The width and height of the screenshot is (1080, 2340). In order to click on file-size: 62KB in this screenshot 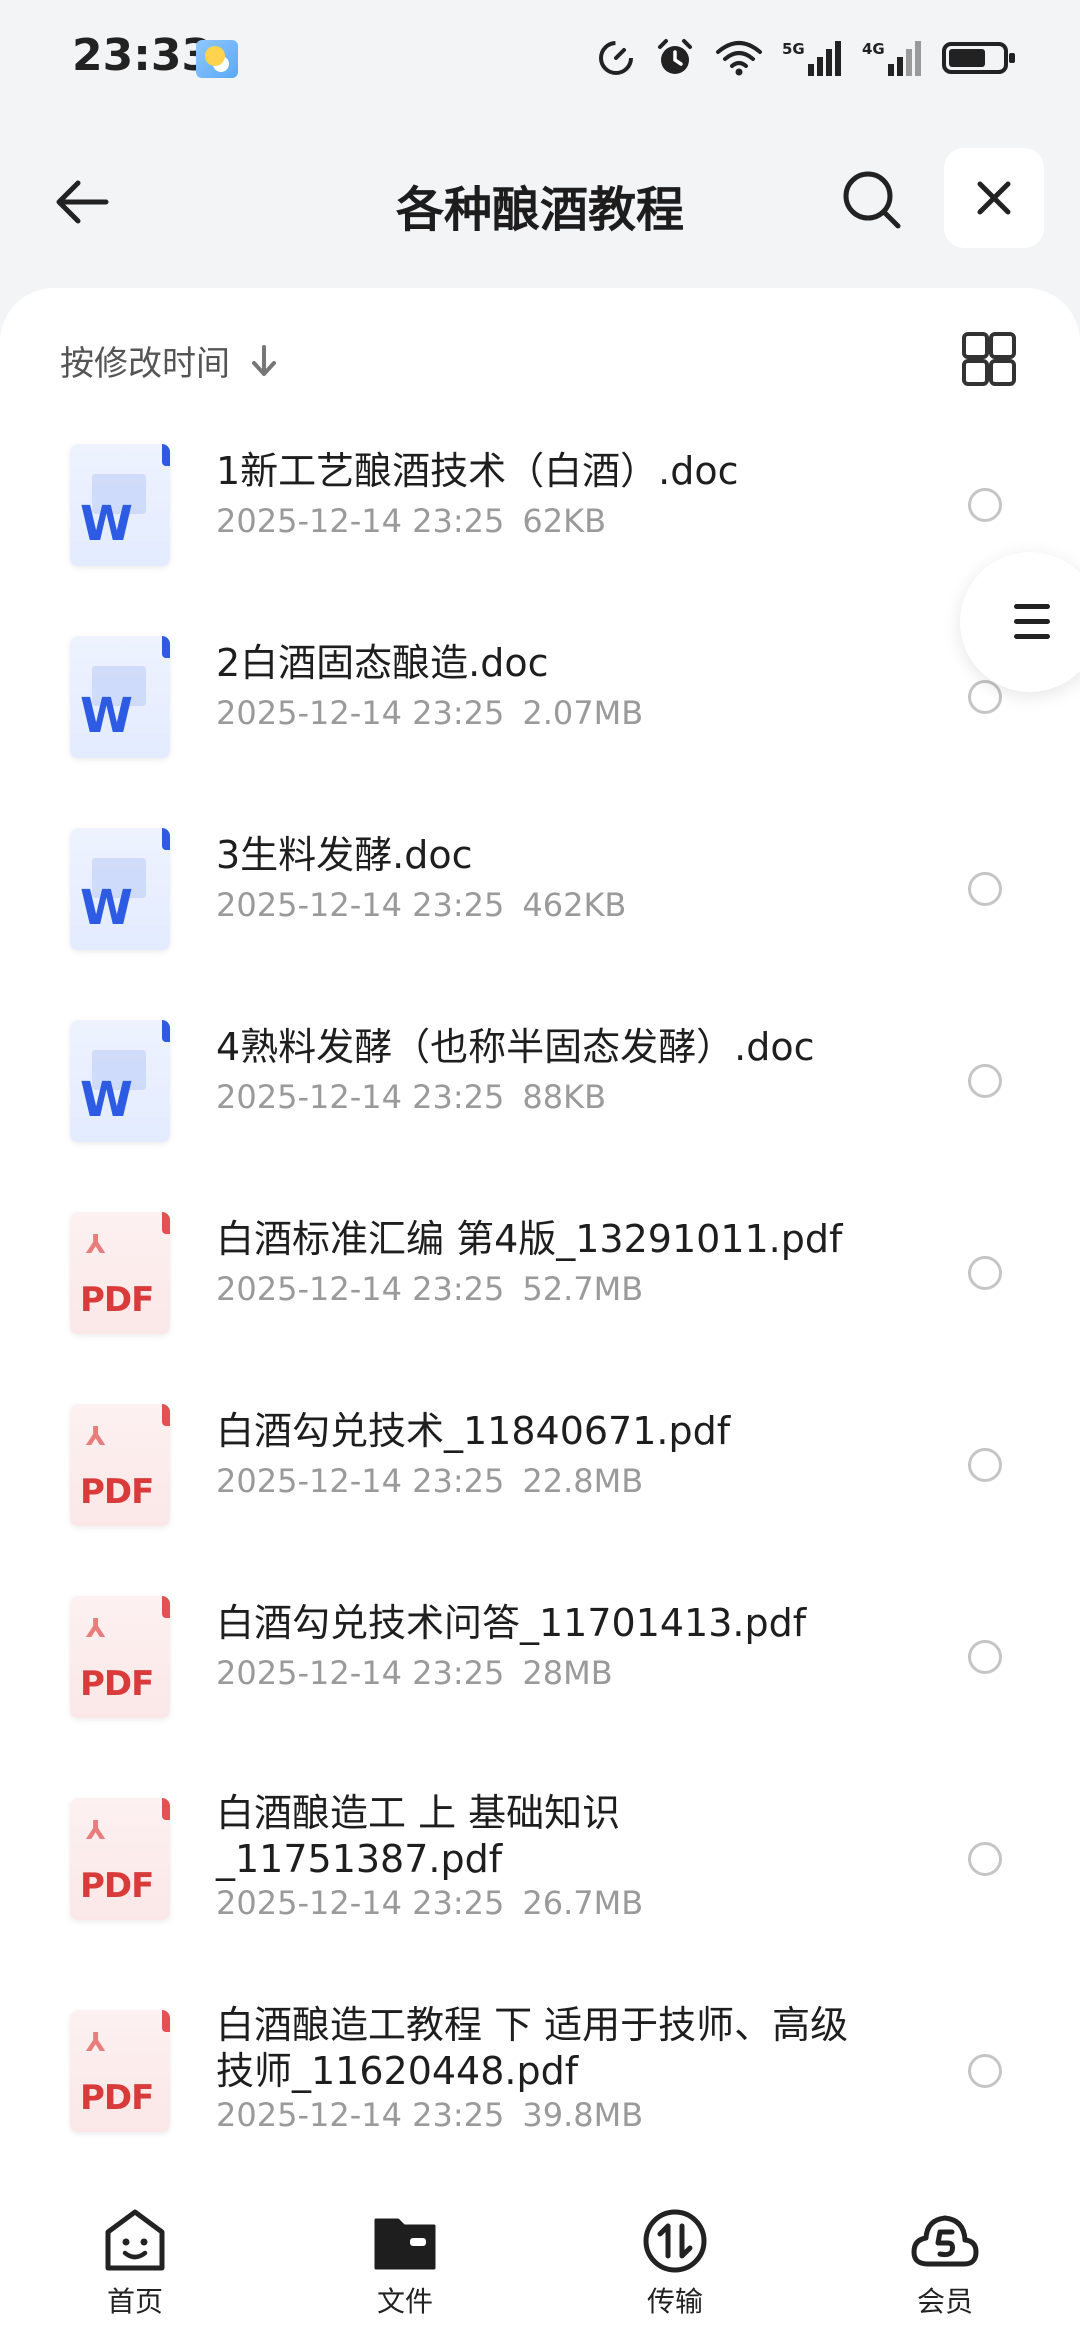, I will do `click(564, 521)`.